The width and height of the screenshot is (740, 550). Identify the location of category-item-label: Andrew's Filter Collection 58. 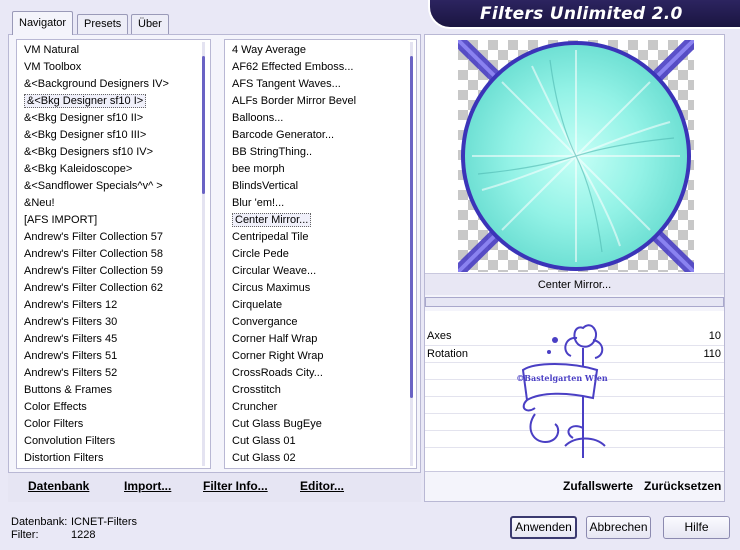
(94, 254).